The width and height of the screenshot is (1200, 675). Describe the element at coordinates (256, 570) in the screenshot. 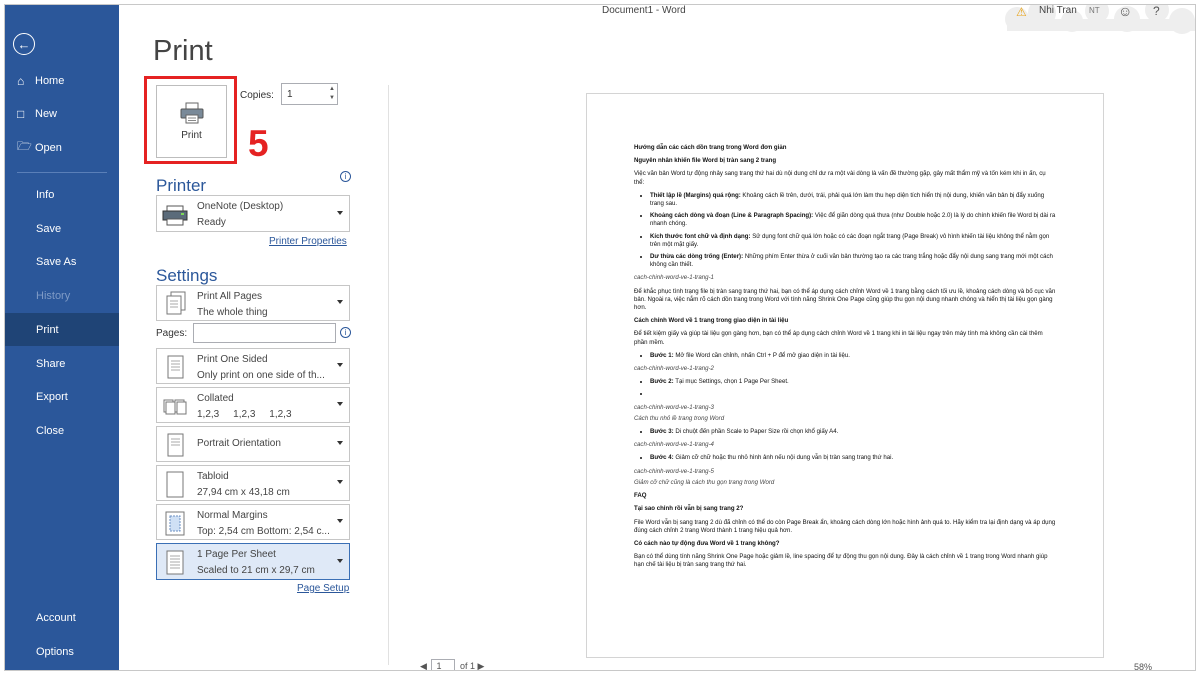

I see `pages-per-sheet-desc: Scaled to 21 cm x 29,7 cm` at that location.